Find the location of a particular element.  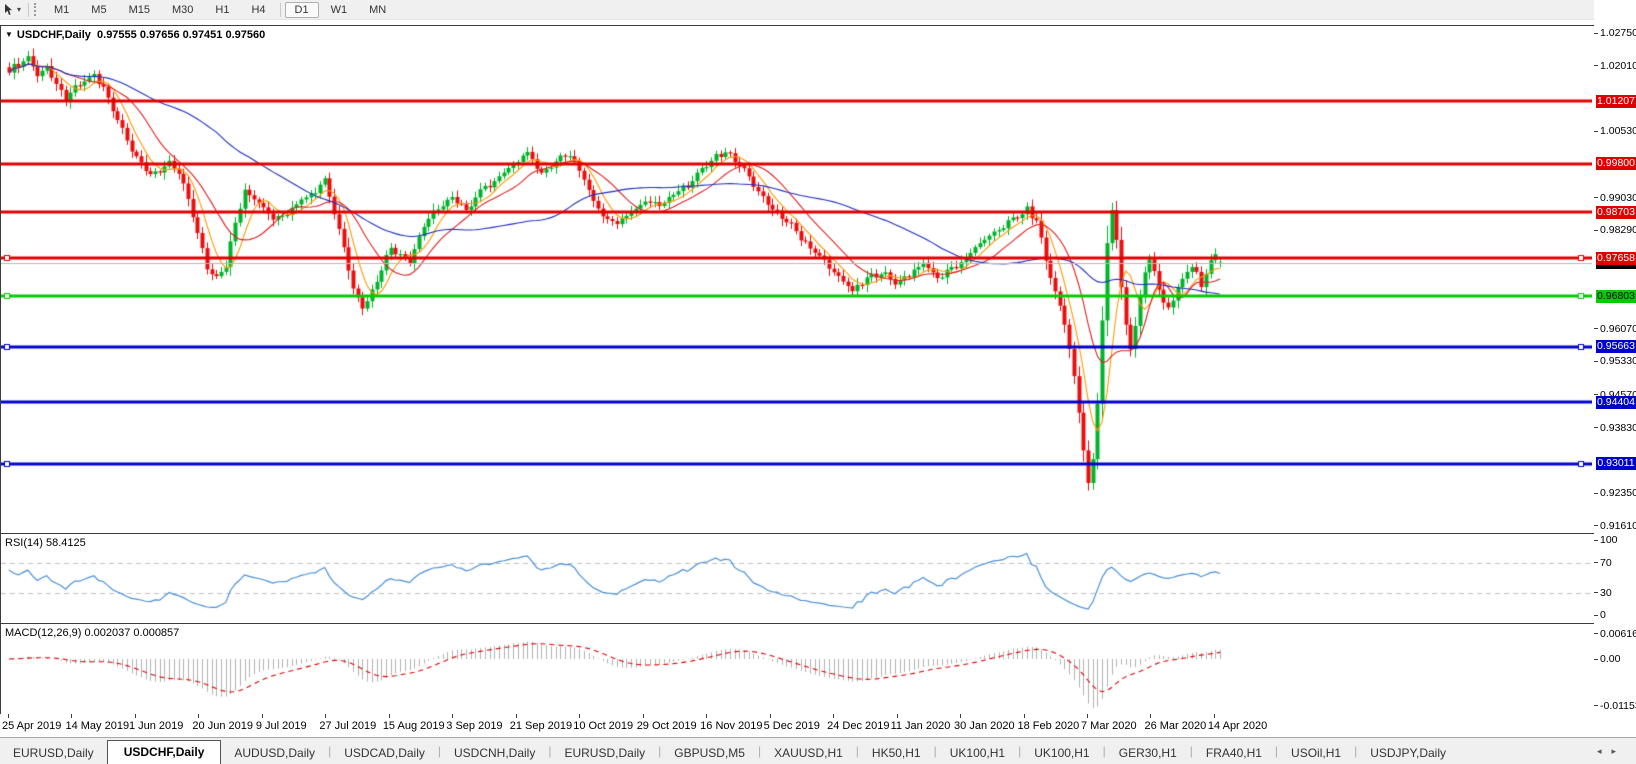

chart-tab-gbpusd-m5: GBPUSD,M5 is located at coordinates (709, 753).